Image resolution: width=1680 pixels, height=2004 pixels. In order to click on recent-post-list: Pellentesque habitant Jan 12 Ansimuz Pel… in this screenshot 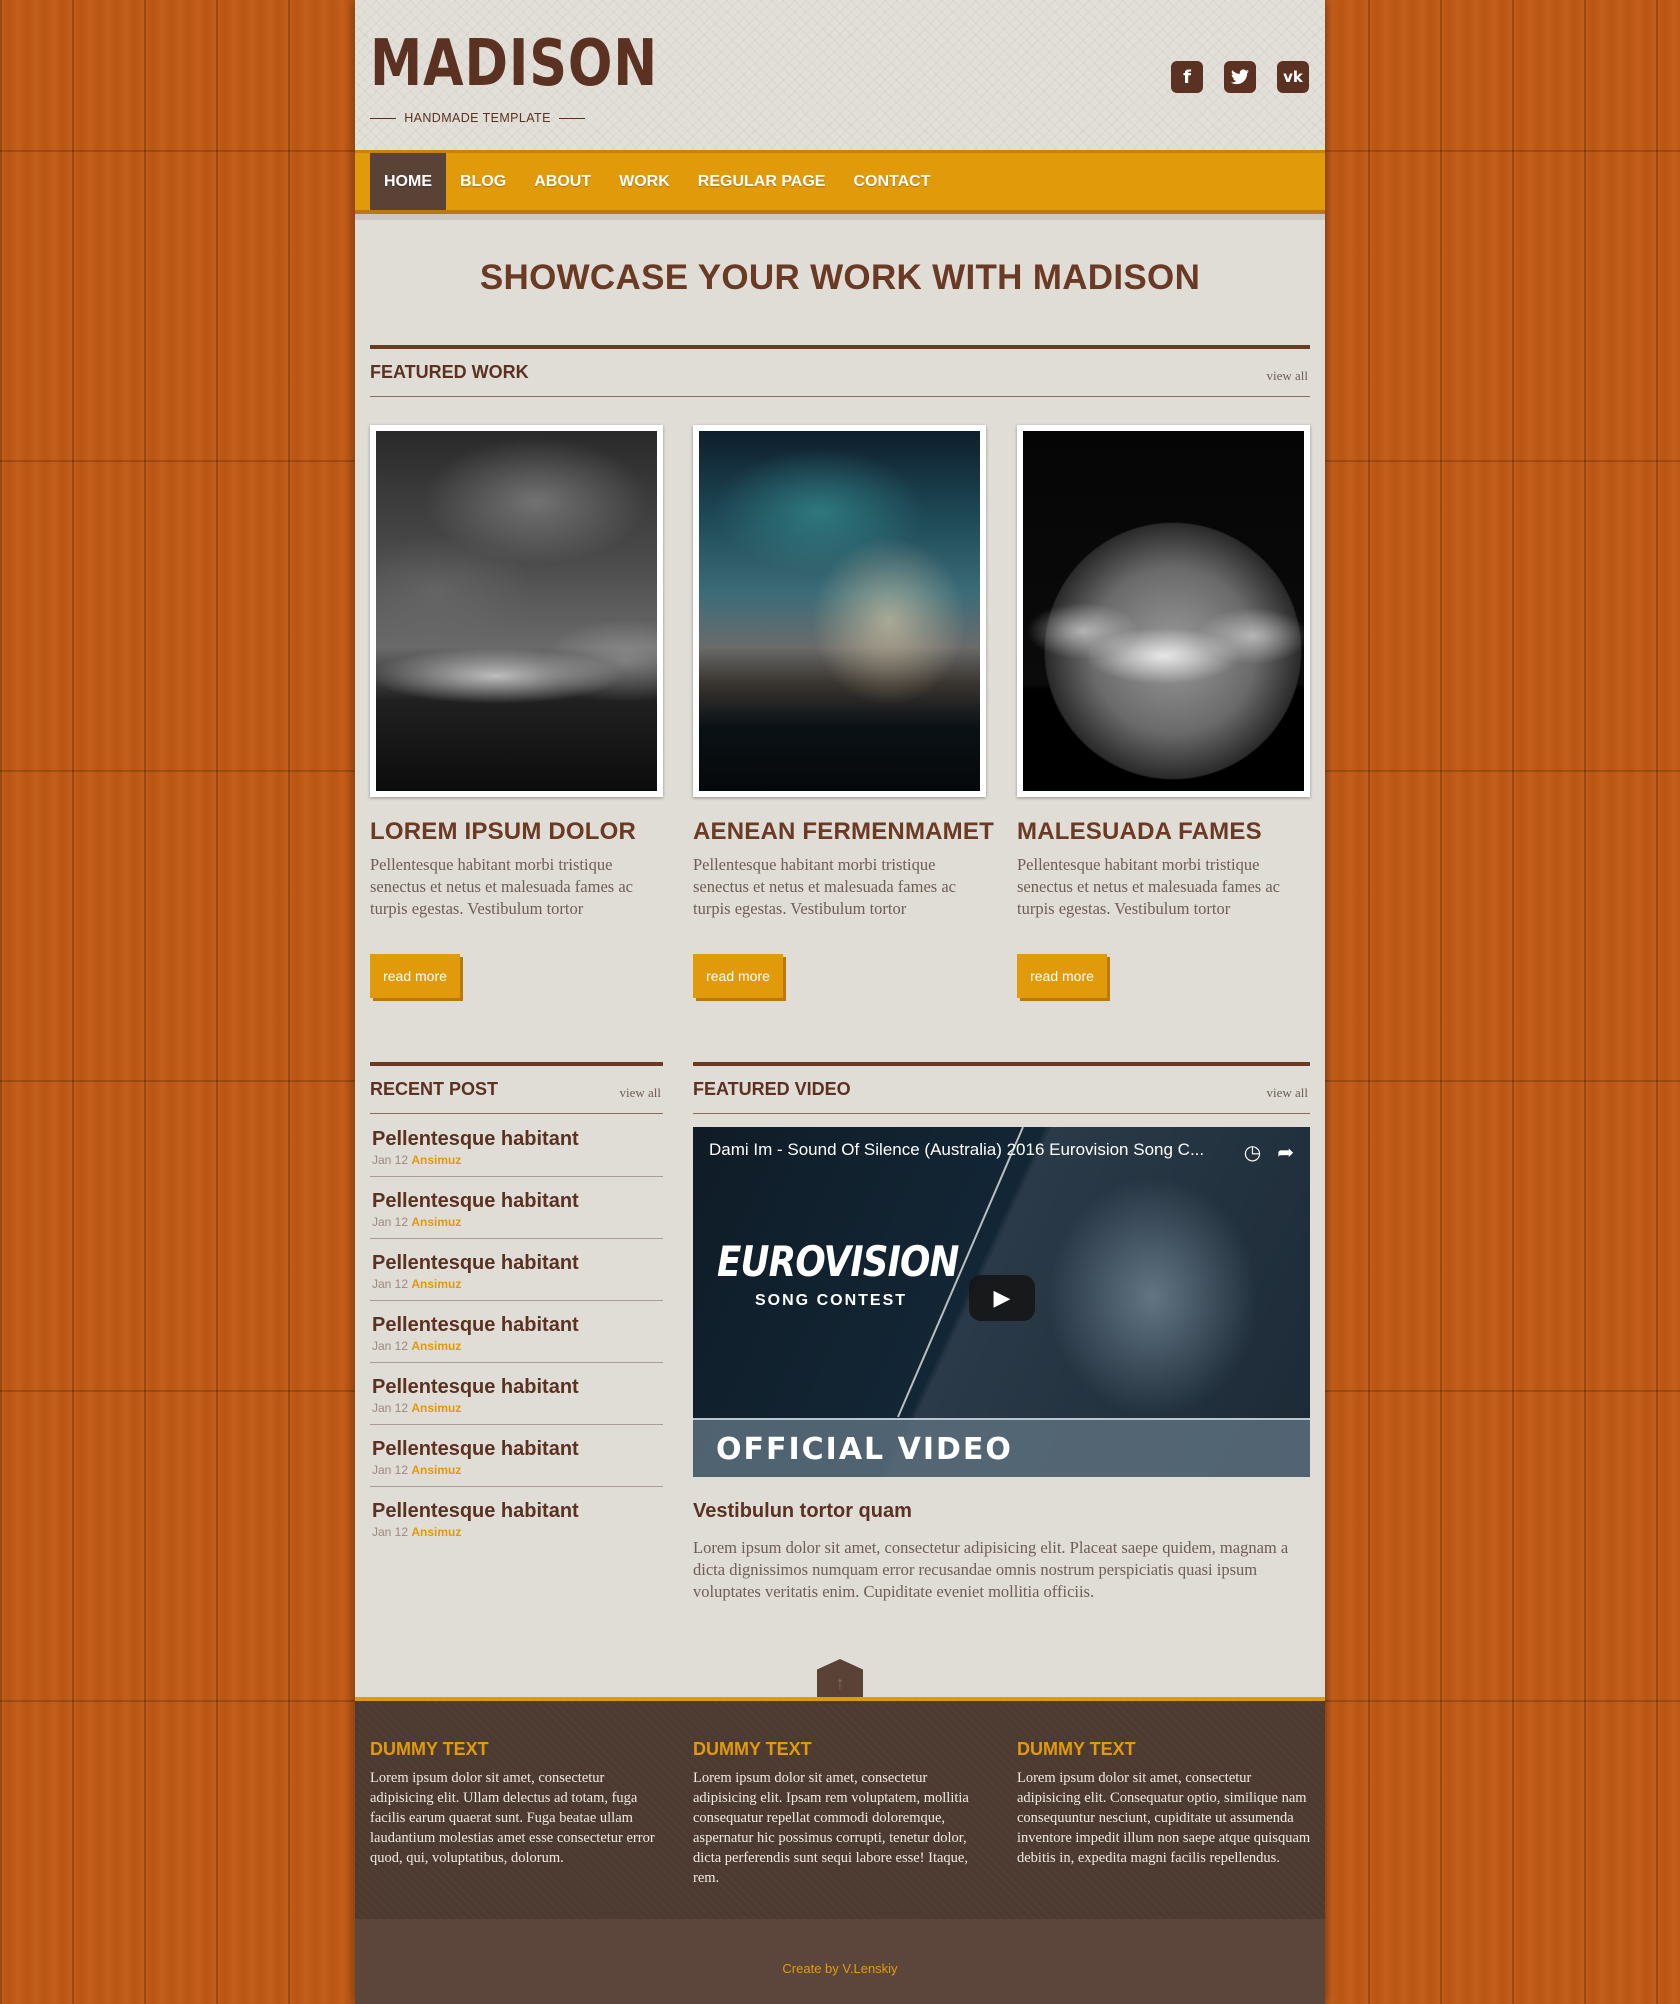, I will do `click(516, 1332)`.